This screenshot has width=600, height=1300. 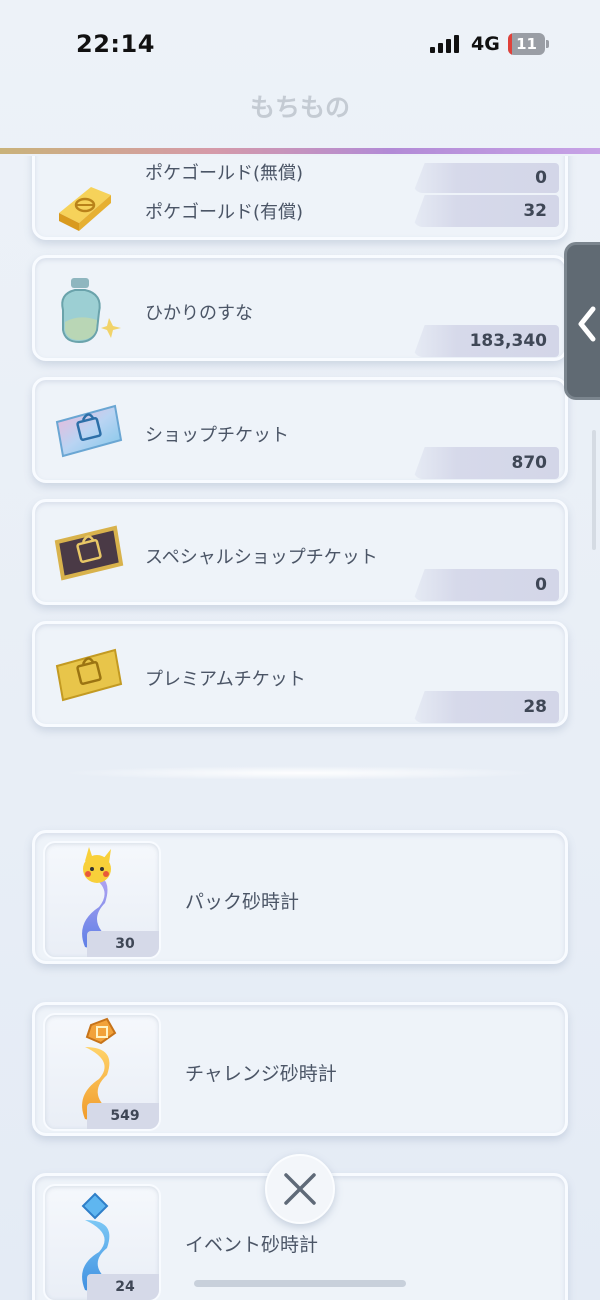 I want to click on hourglass-label-event: イベント砂時計, so click(x=252, y=1245).